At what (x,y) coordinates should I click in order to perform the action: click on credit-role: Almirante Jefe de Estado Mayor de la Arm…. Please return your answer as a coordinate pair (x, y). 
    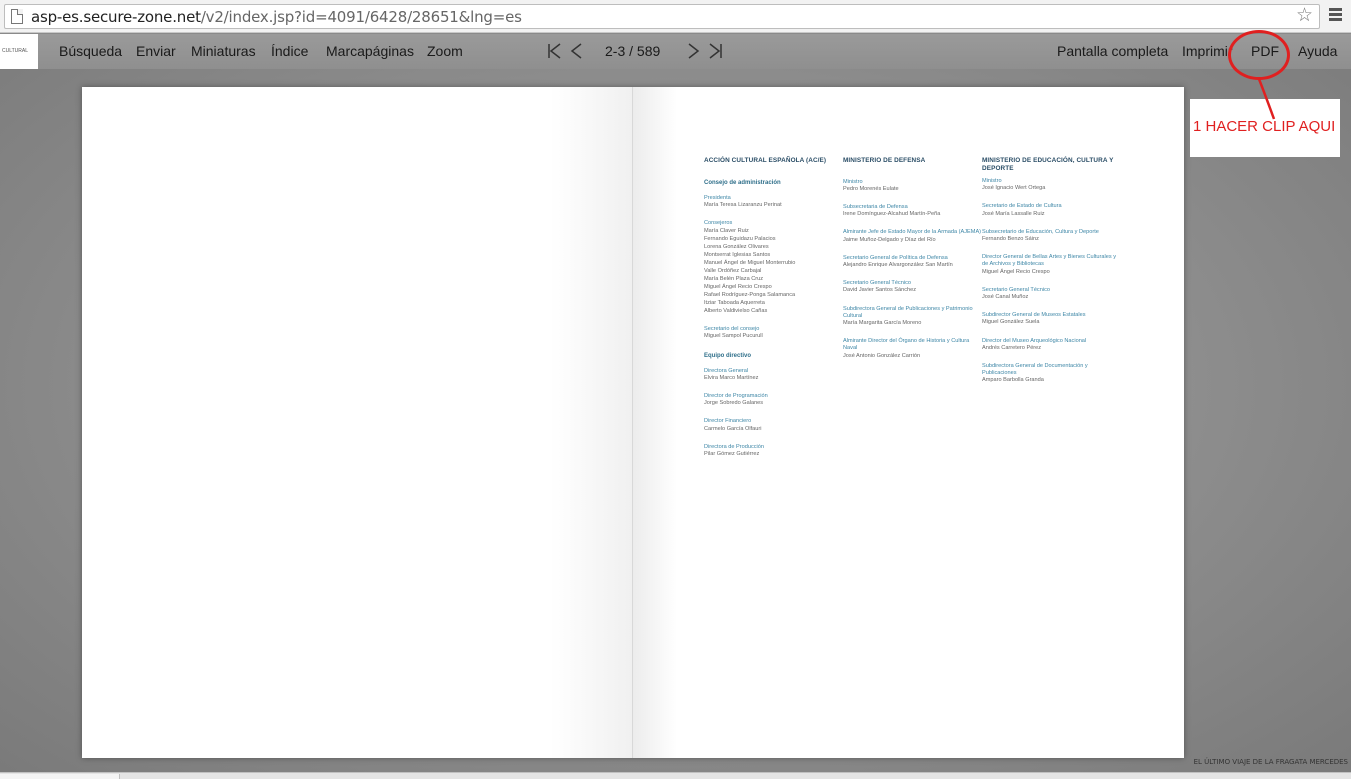
    Looking at the image, I should click on (912, 232).